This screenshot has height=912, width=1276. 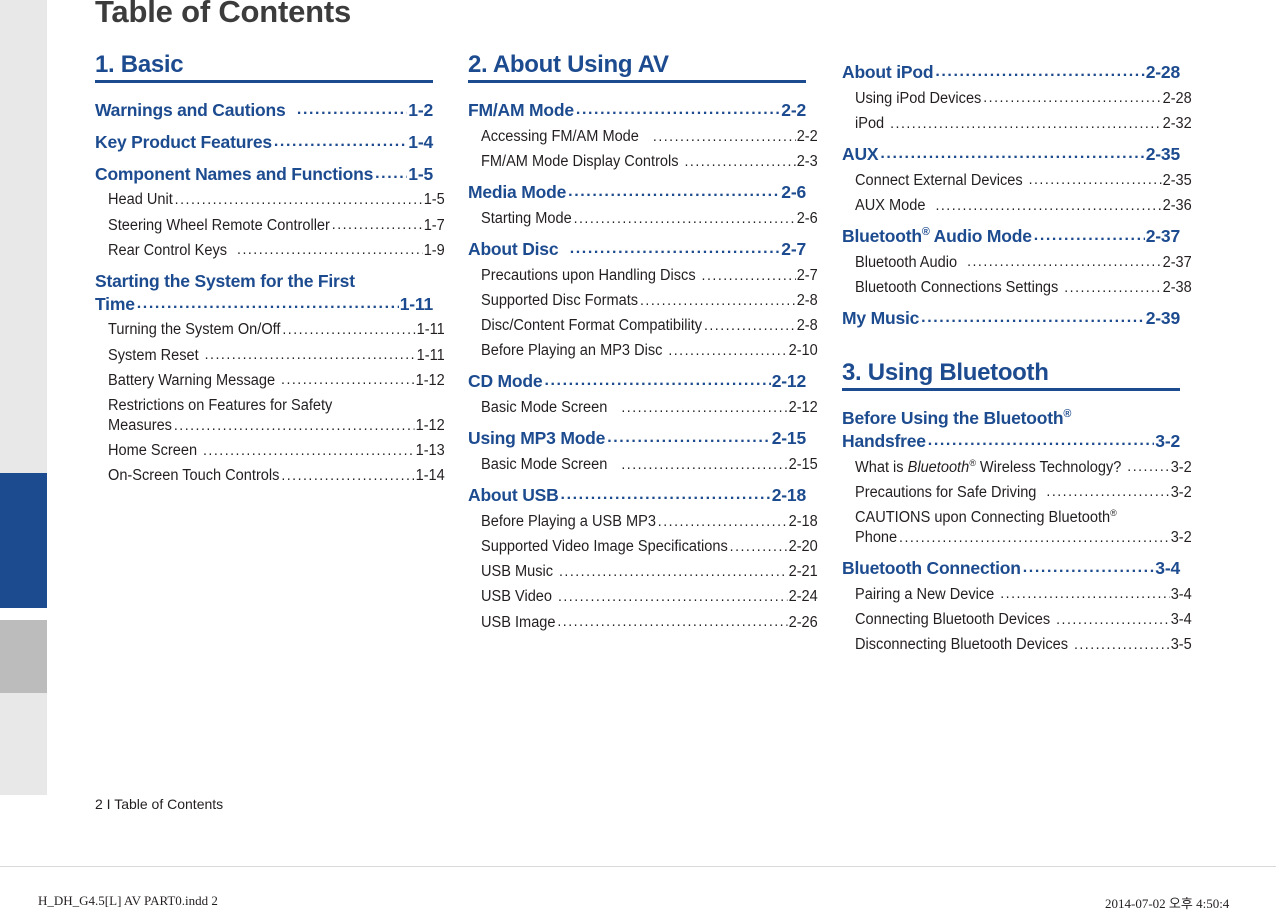 What do you see at coordinates (420, 141) in the screenshot?
I see `toc-page-number: 1-4` at bounding box center [420, 141].